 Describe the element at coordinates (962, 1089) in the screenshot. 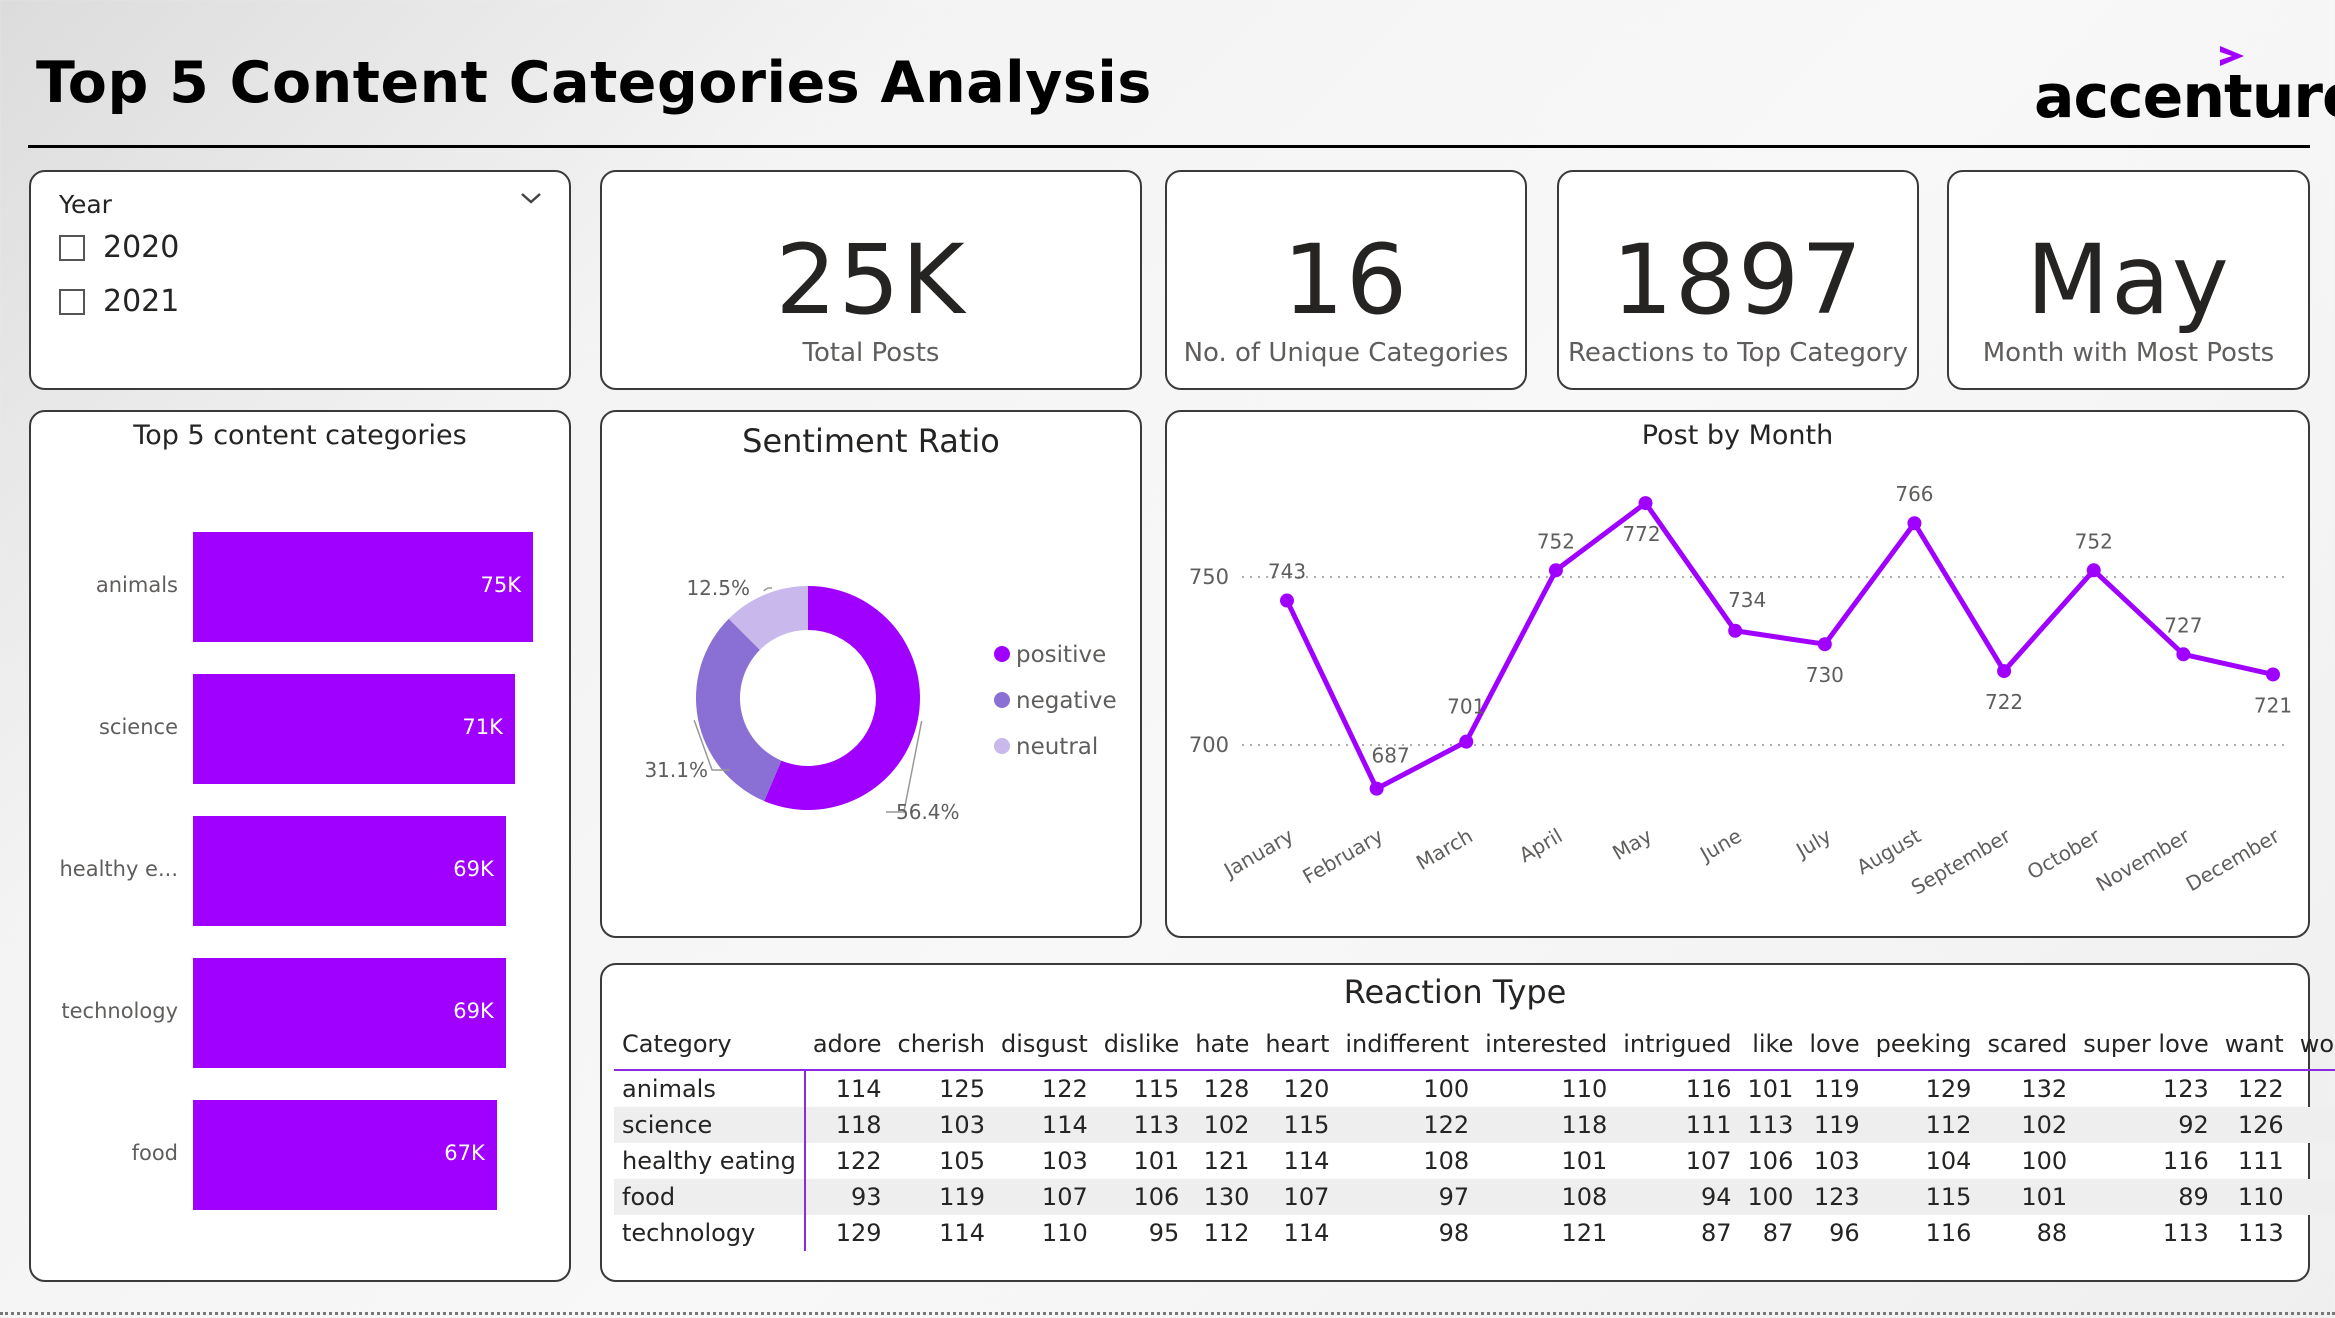

I see `table-cell: 125` at that location.